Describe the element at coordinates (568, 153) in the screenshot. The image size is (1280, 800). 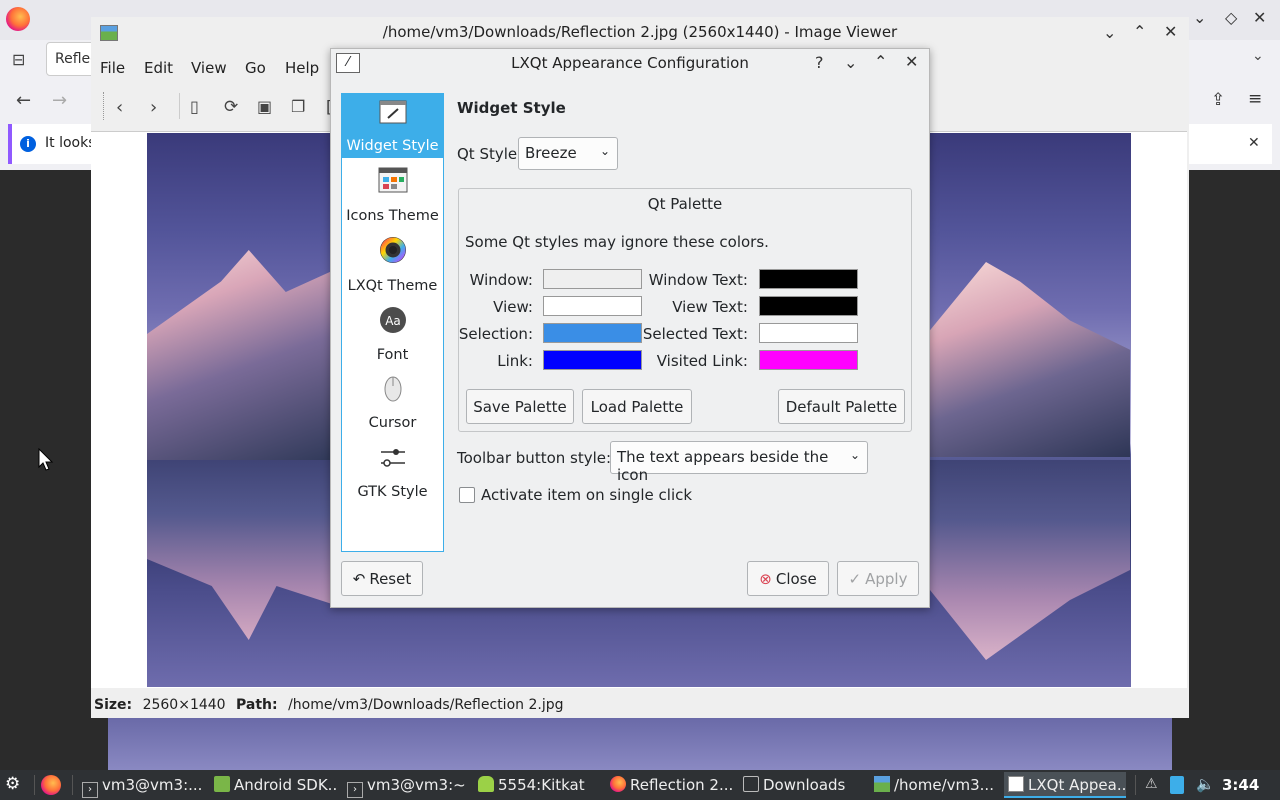
I see `qt-style-select: Breeze ⌄` at that location.